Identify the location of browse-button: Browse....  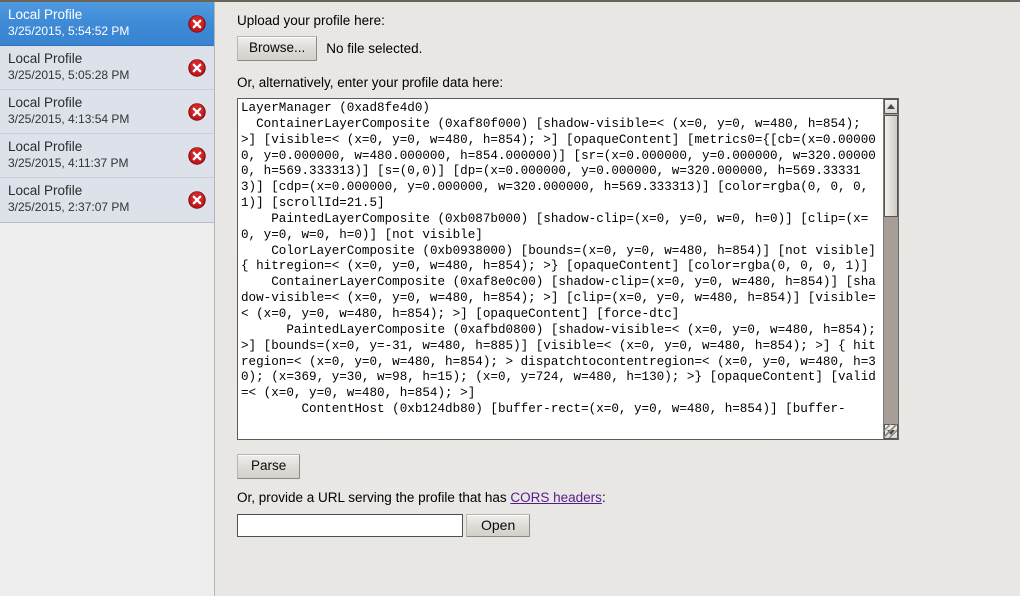
(277, 48).